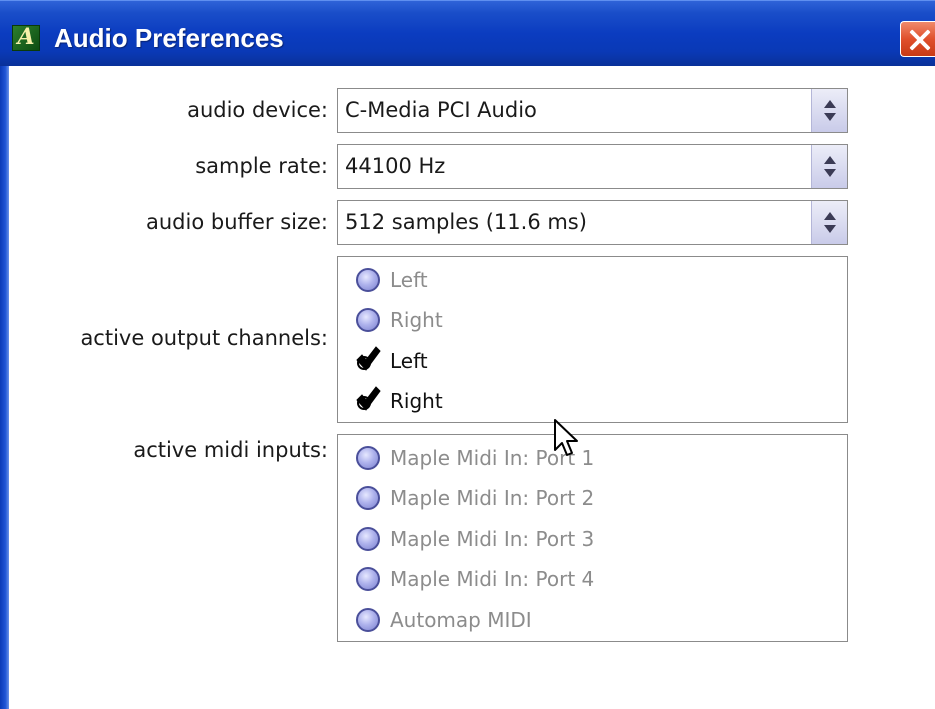 The width and height of the screenshot is (935, 709). What do you see at coordinates (466, 222) in the screenshot?
I see `buffer-size-value: 512 samples (11.6 ms)` at bounding box center [466, 222].